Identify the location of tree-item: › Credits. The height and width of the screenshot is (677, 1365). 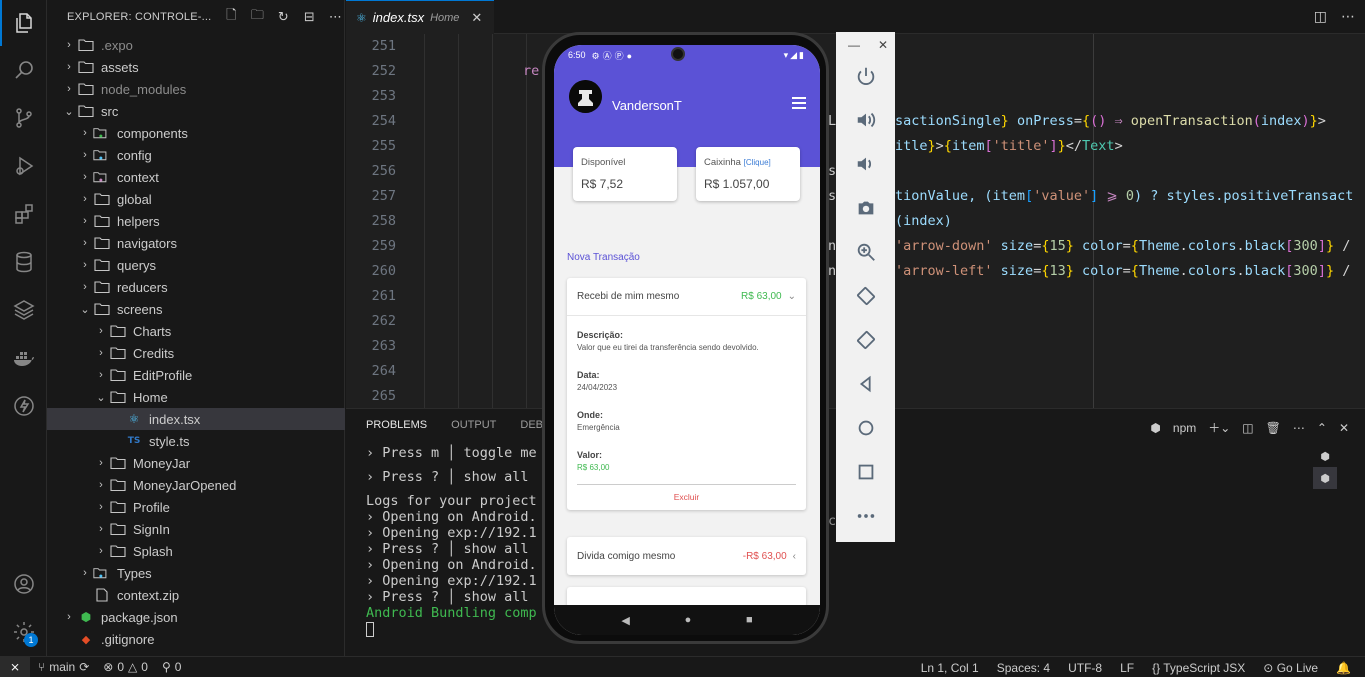
(196, 353).